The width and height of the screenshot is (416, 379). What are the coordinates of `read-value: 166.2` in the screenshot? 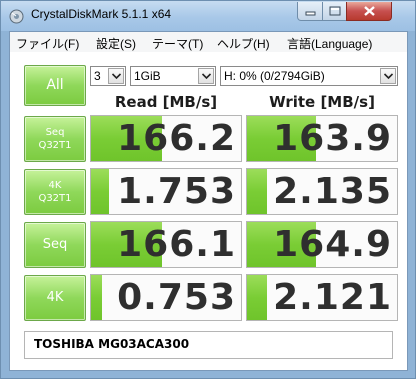 It's located at (176, 138).